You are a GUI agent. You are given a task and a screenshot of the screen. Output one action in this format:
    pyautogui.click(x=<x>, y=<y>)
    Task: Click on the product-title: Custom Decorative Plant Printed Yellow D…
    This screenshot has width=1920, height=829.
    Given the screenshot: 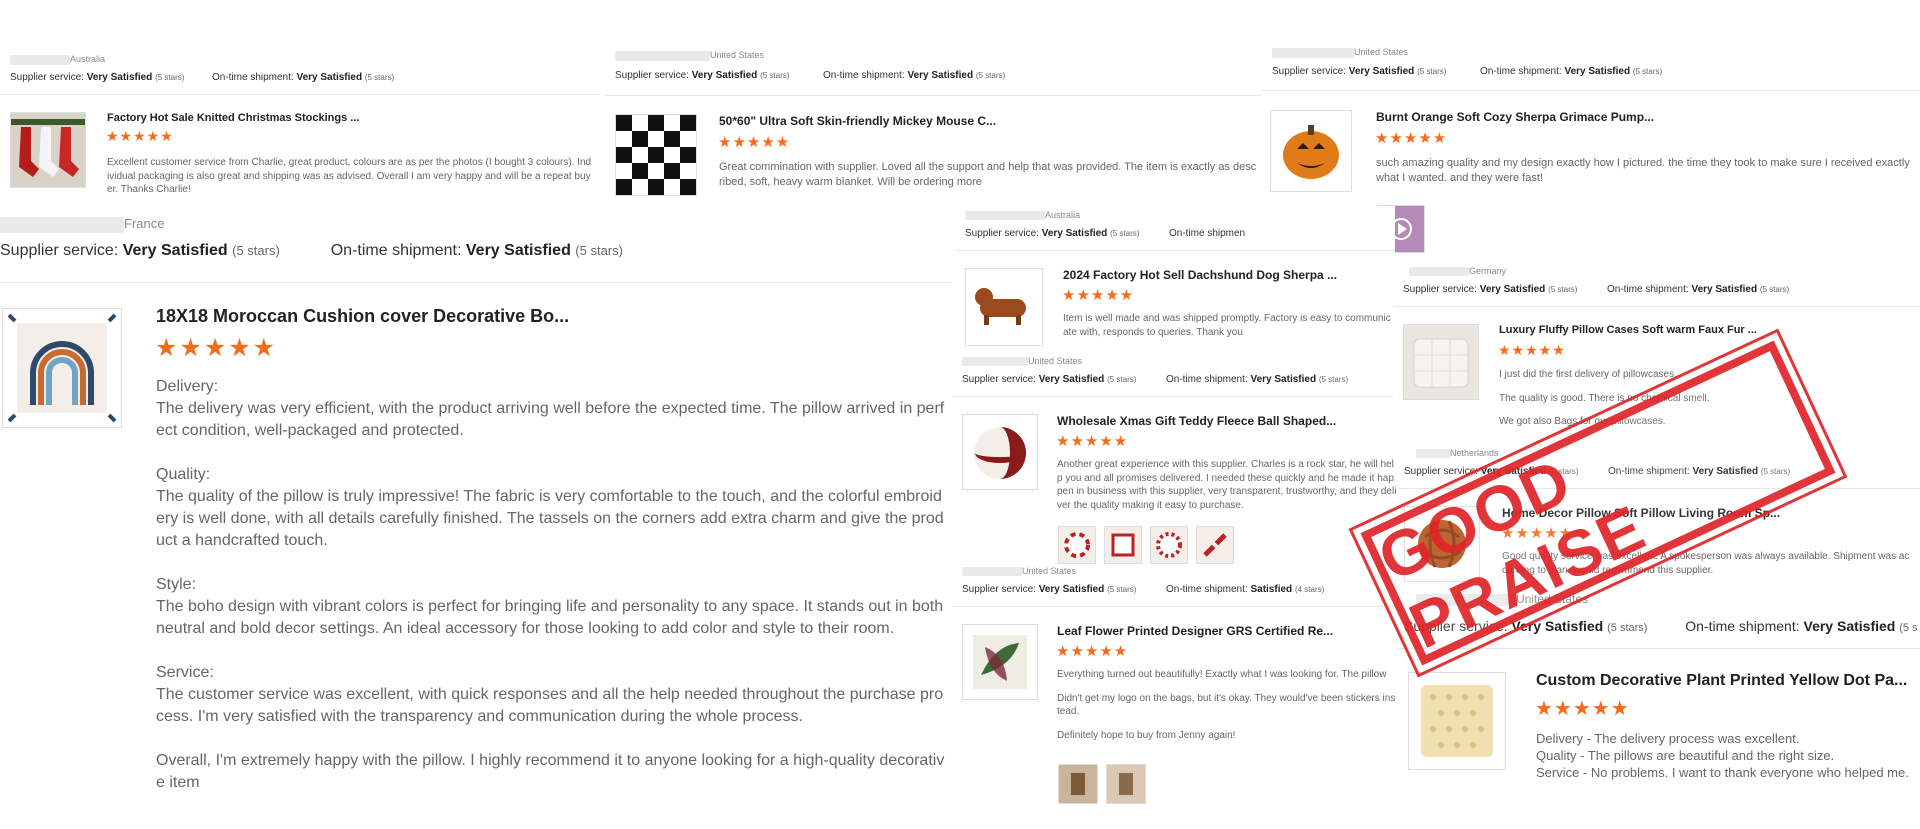 What is the action you would take?
    pyautogui.click(x=1726, y=681)
    